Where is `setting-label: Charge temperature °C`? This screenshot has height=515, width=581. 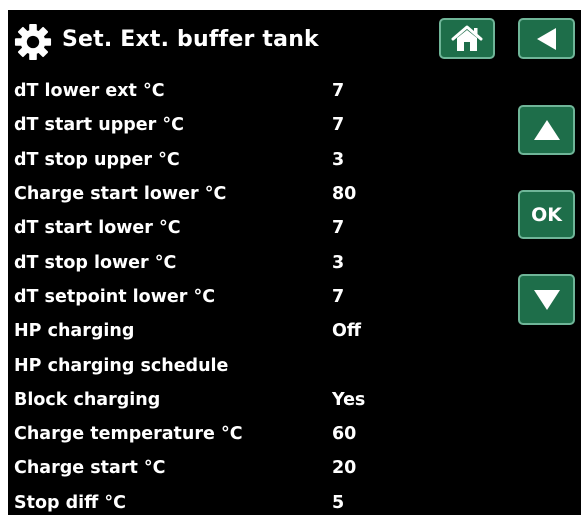 setting-label: Charge temperature °C is located at coordinates (128, 434).